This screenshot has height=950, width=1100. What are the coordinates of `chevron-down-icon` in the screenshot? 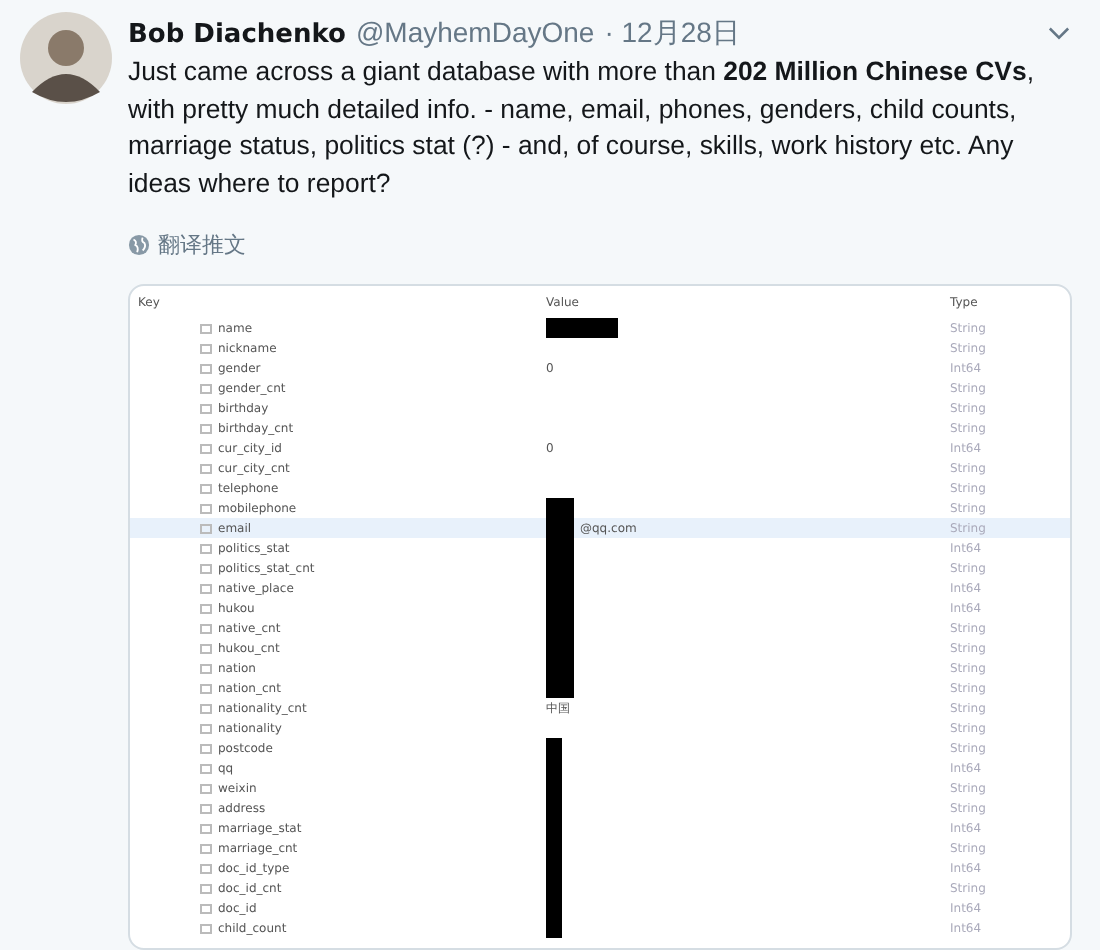 It's located at (1059, 34).